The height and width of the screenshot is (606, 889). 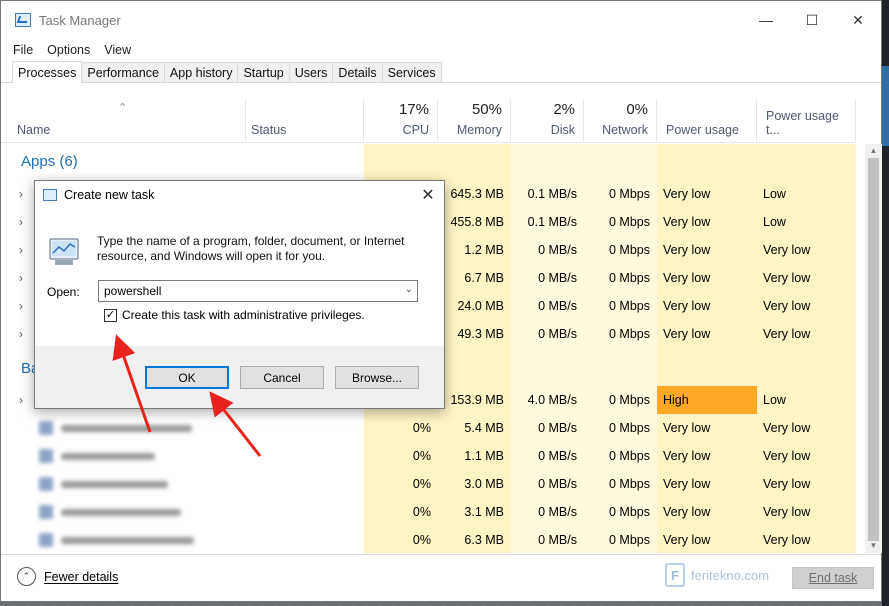 I want to click on brand-text: feritekno.com, so click(x=730, y=575).